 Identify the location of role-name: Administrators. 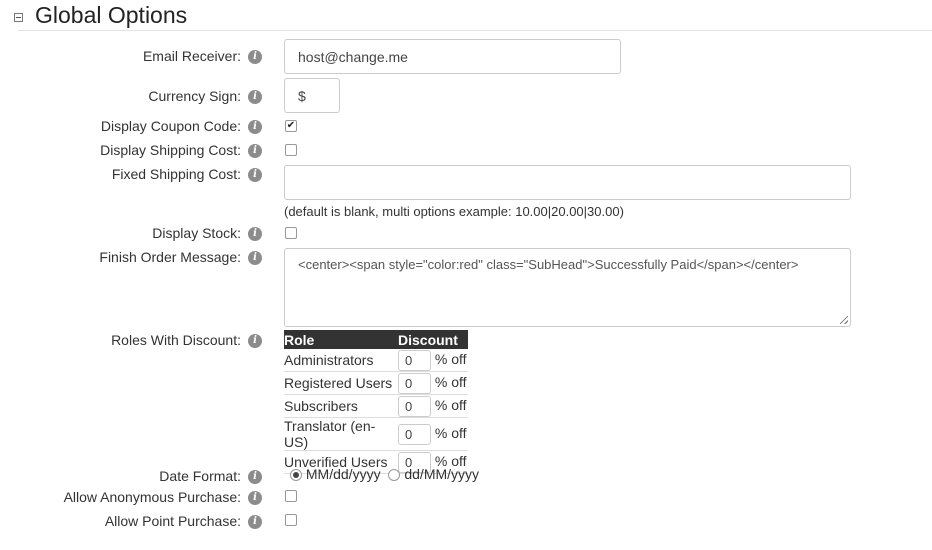
(341, 360).